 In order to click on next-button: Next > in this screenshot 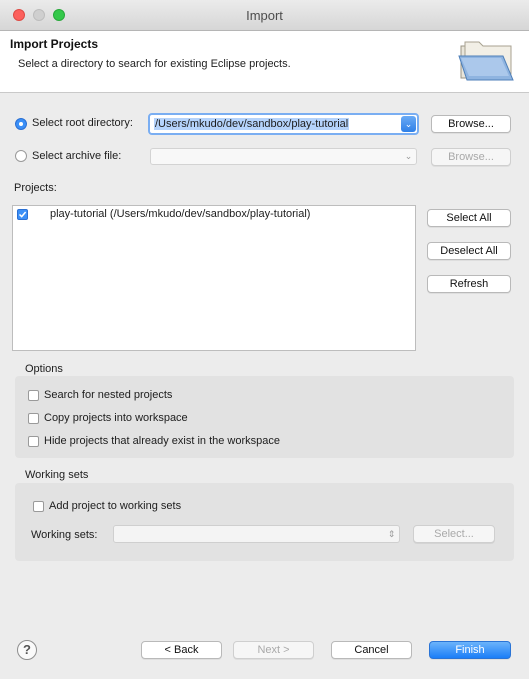, I will do `click(273, 650)`.